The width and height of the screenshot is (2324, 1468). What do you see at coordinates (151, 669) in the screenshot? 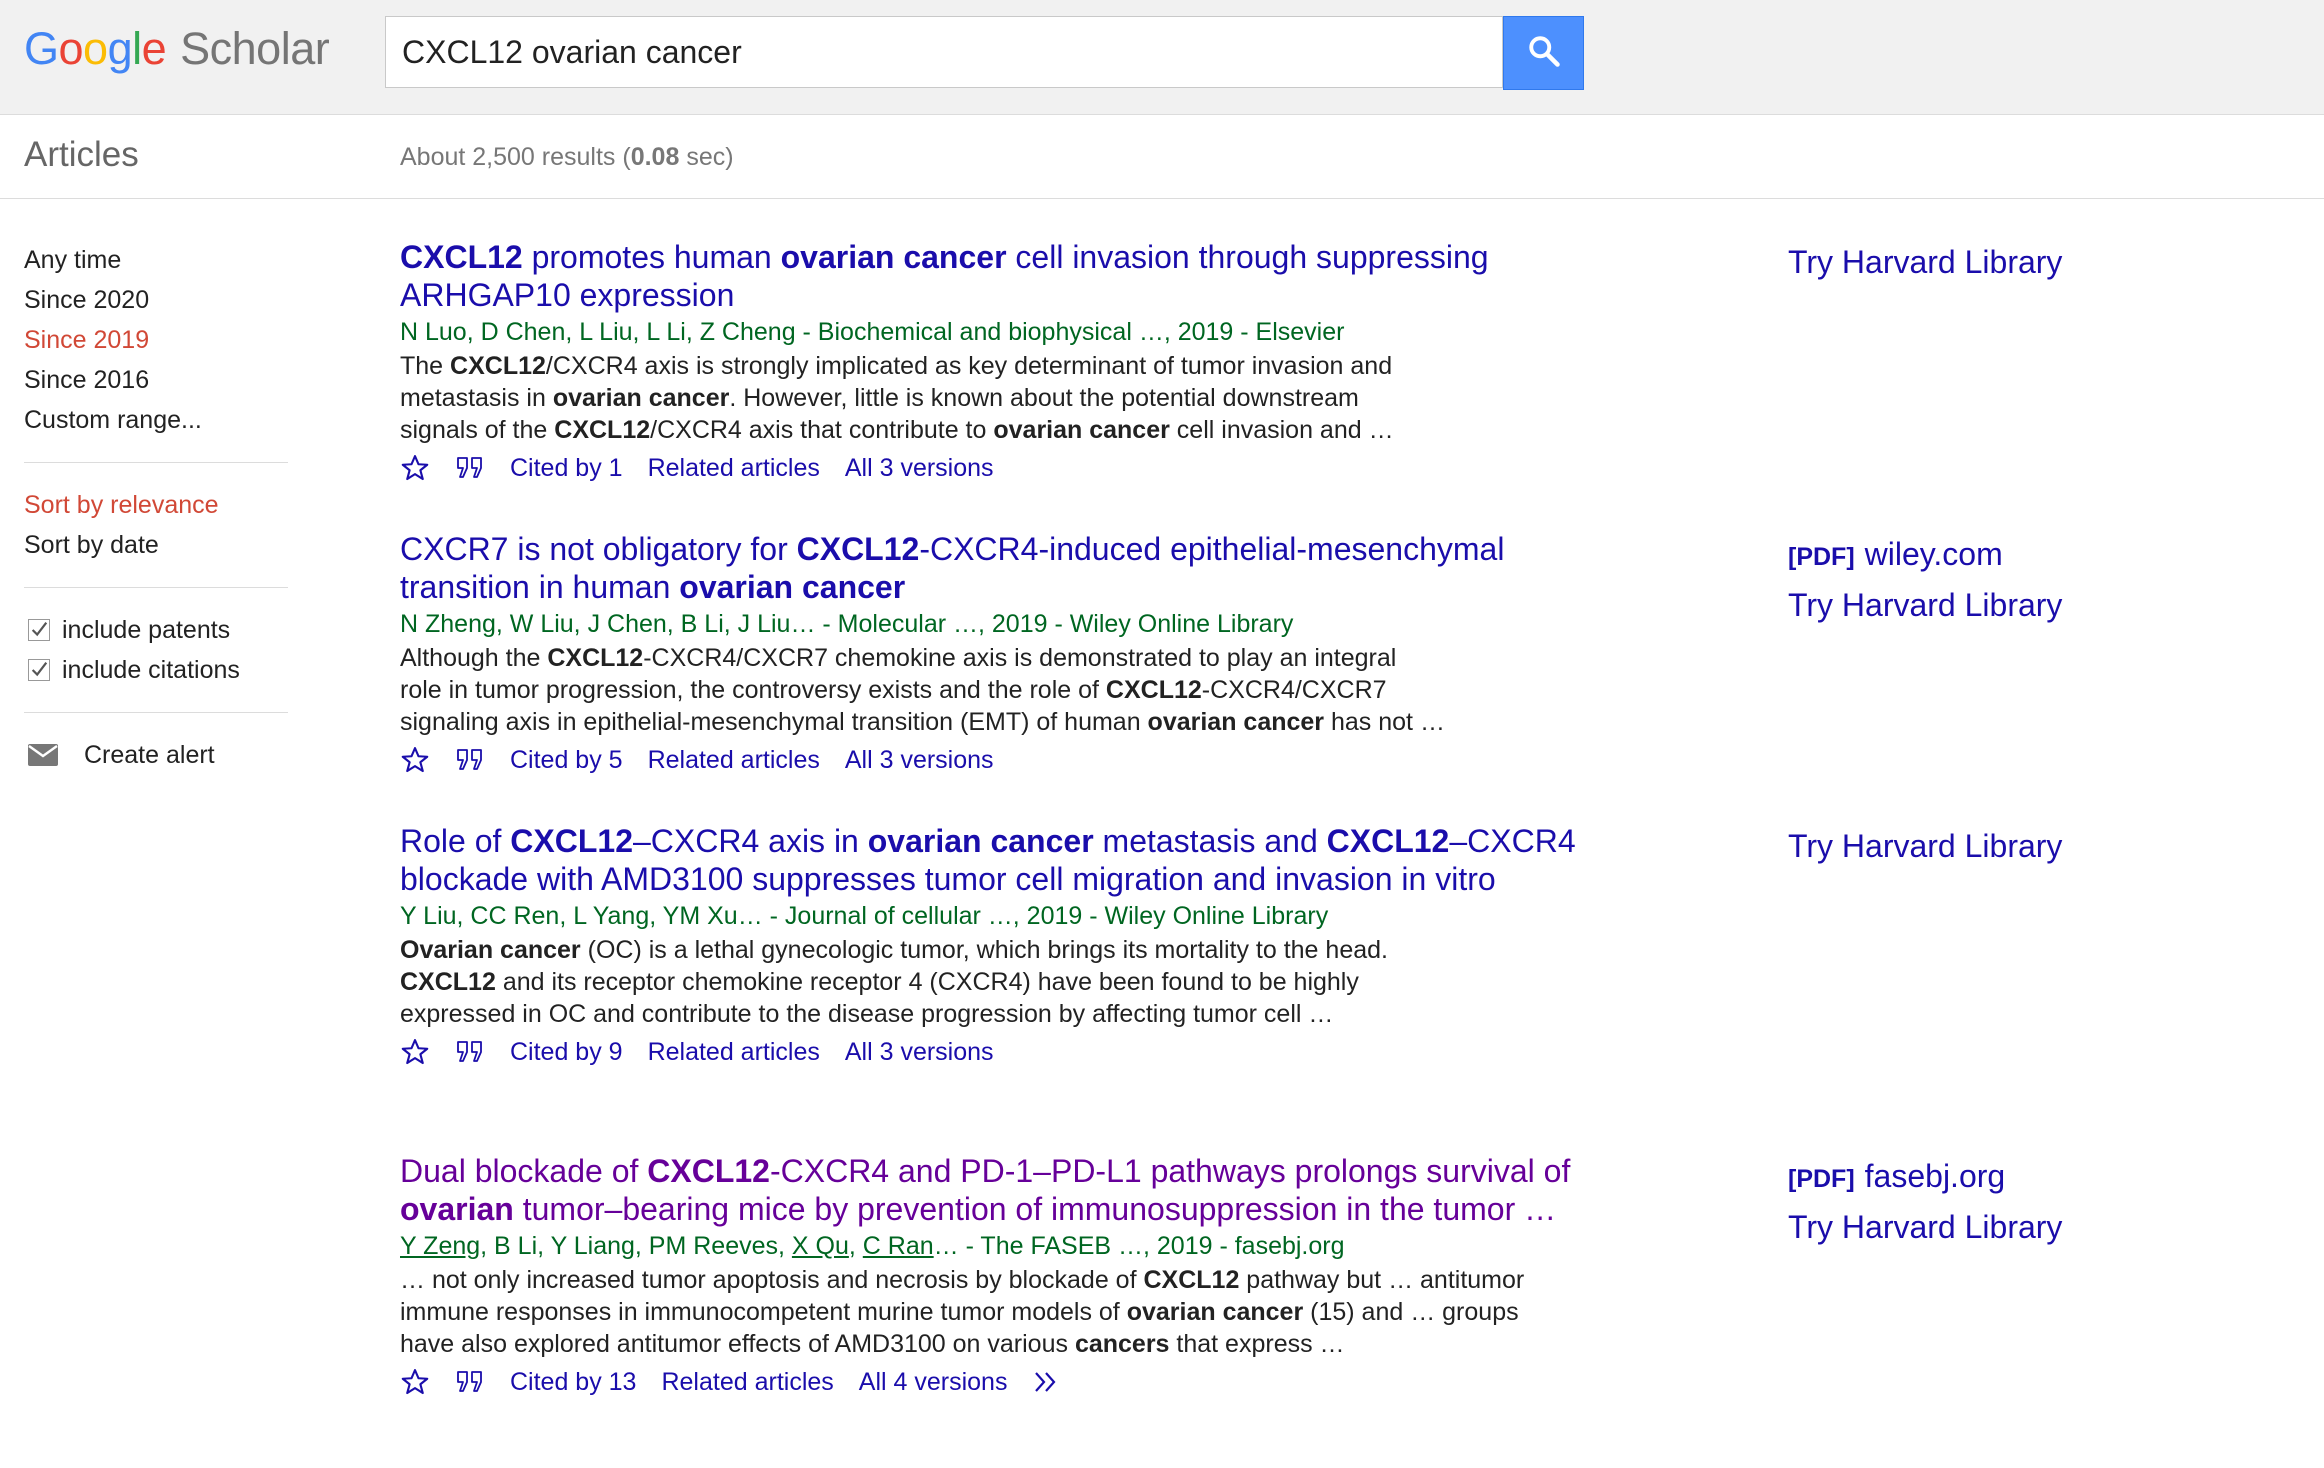
I see `include-citations-label: include citations` at bounding box center [151, 669].